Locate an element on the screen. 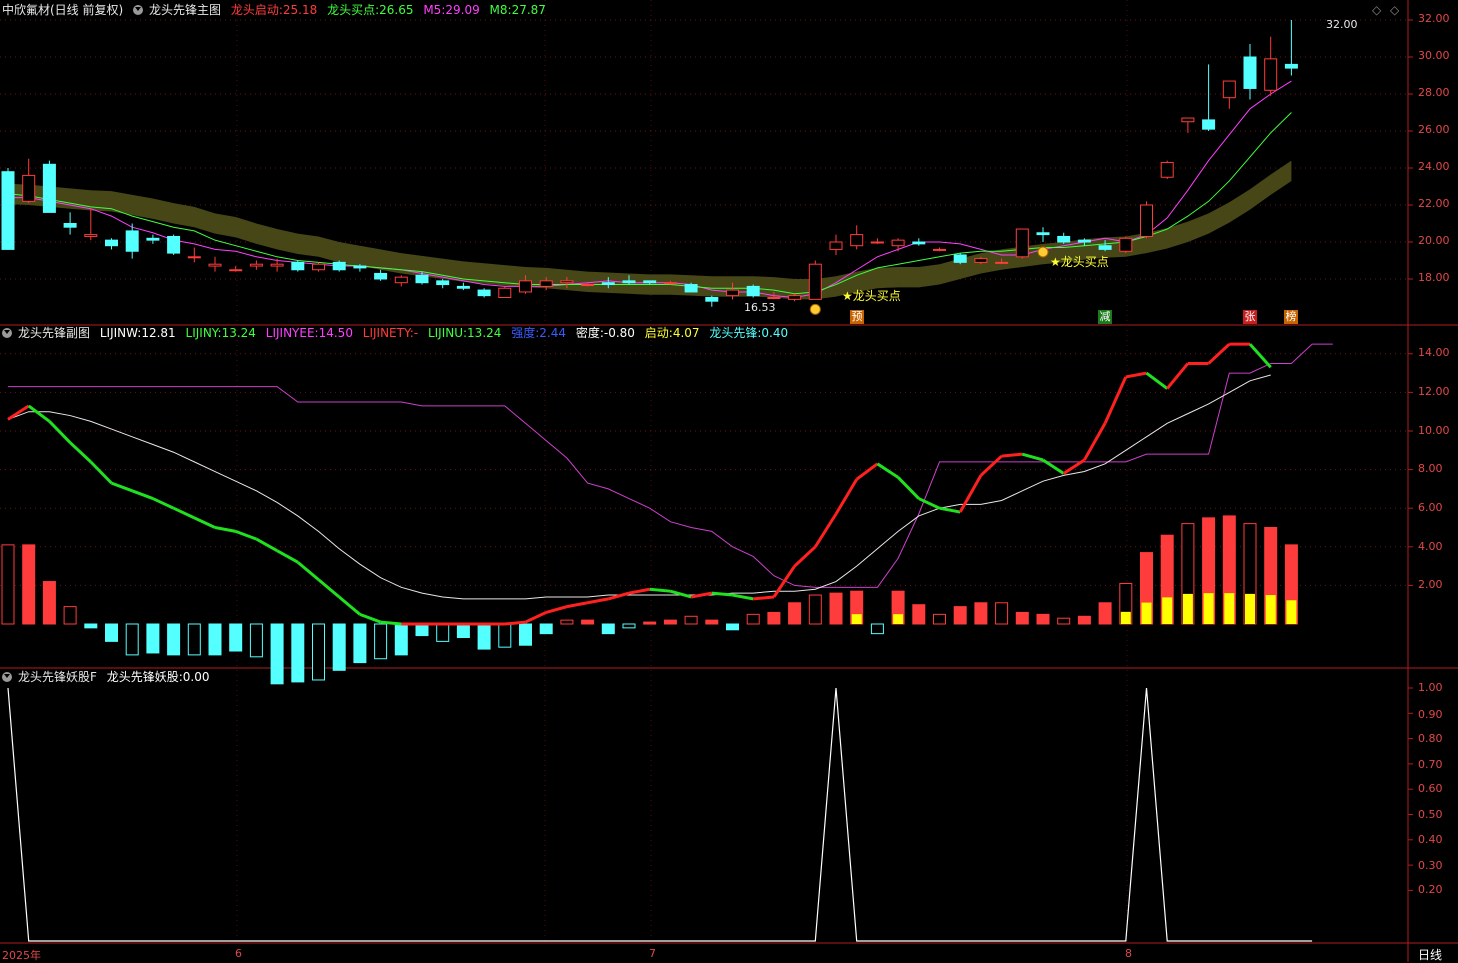 Image resolution: width=1458 pixels, height=963 pixels. yao-indicator-name: 龙头先锋妖股F is located at coordinates (57, 677).